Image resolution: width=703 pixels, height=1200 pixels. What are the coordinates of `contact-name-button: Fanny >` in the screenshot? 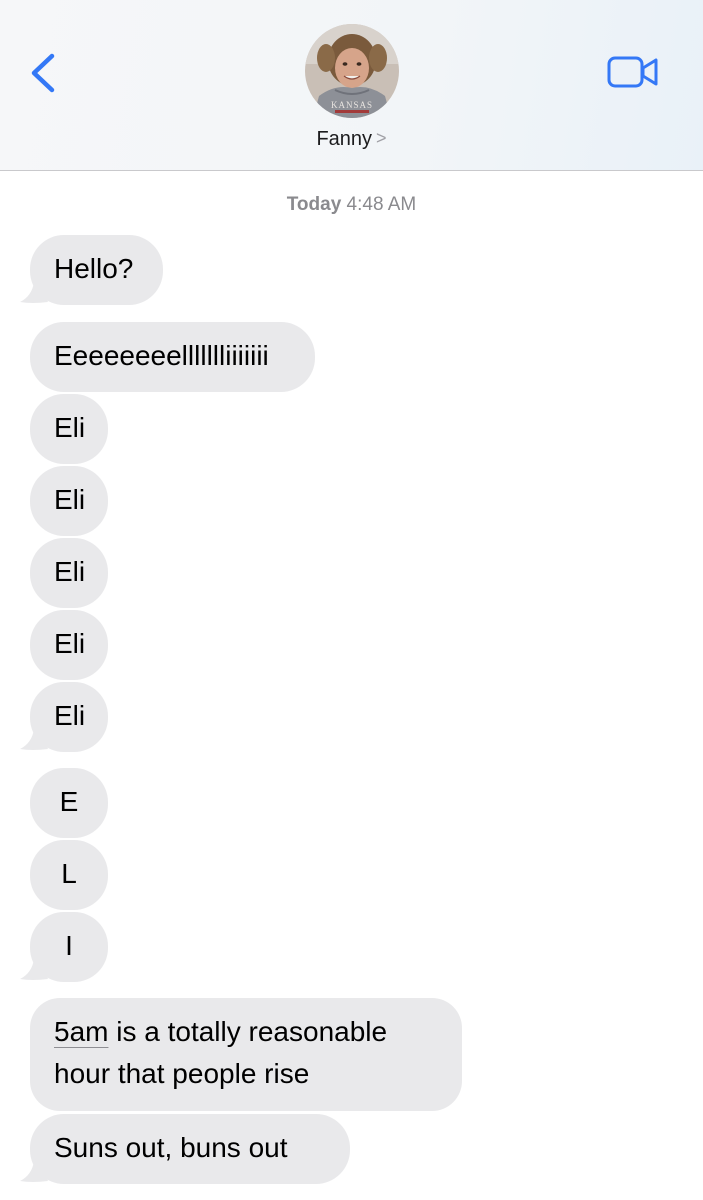 It's located at (351, 139).